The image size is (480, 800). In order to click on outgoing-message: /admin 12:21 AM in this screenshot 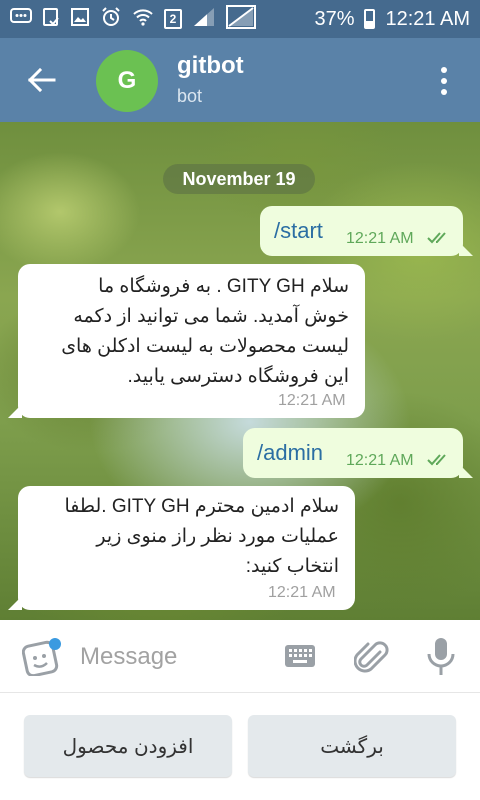, I will do `click(358, 453)`.